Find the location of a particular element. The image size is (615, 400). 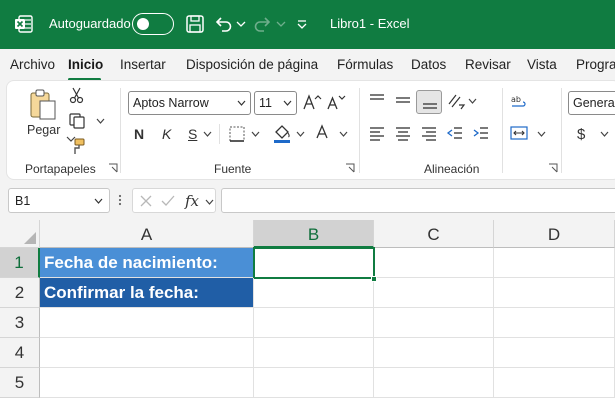

cut-icon is located at coordinates (77, 95).